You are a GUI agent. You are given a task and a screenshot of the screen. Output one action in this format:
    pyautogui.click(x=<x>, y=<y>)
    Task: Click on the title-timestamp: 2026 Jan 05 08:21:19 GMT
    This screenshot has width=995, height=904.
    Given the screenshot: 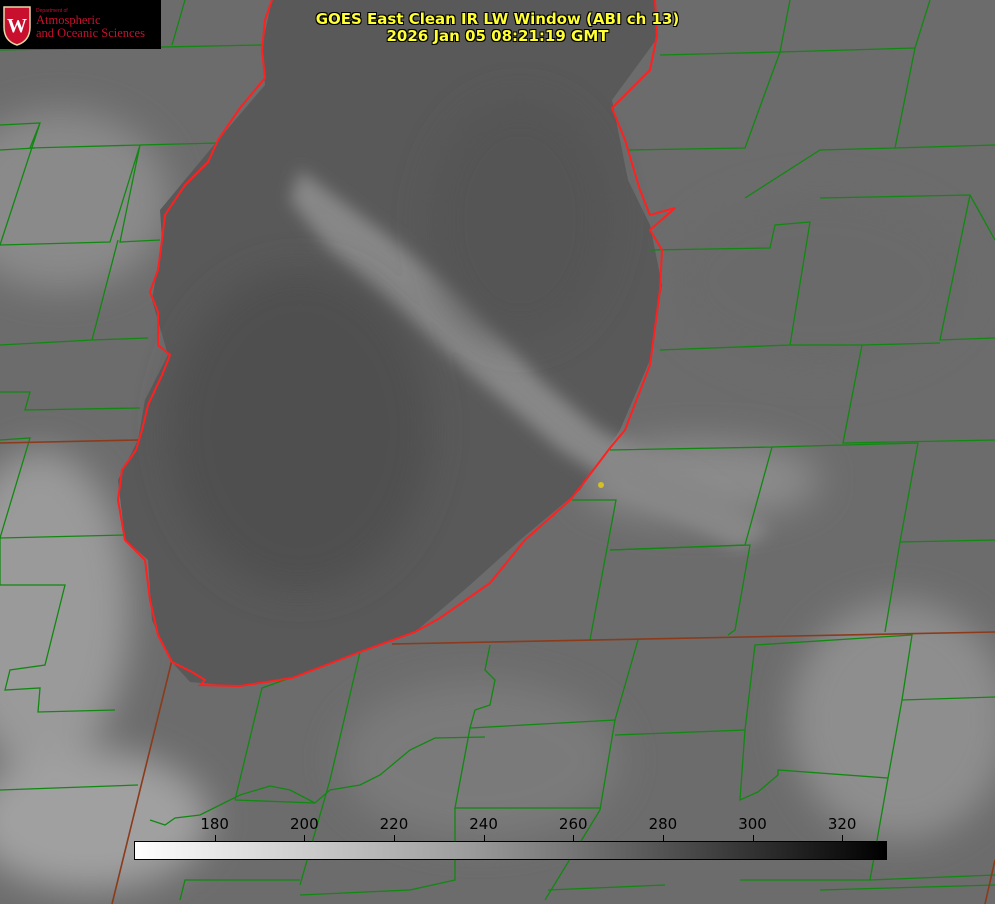 What is the action you would take?
    pyautogui.click(x=497, y=36)
    